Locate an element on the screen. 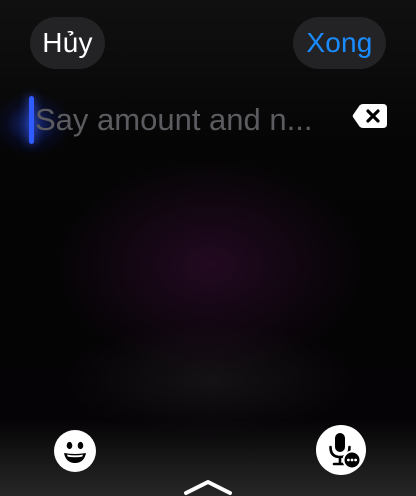 The width and height of the screenshot is (416, 496). dictation-button is located at coordinates (341, 450).